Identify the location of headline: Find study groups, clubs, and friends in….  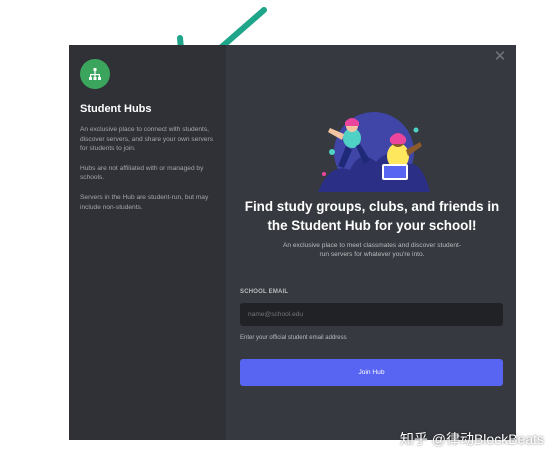
(372, 216).